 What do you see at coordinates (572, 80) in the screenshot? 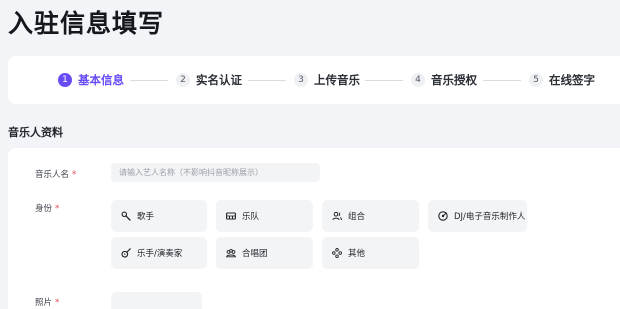
I see `step-label: 在线签字` at bounding box center [572, 80].